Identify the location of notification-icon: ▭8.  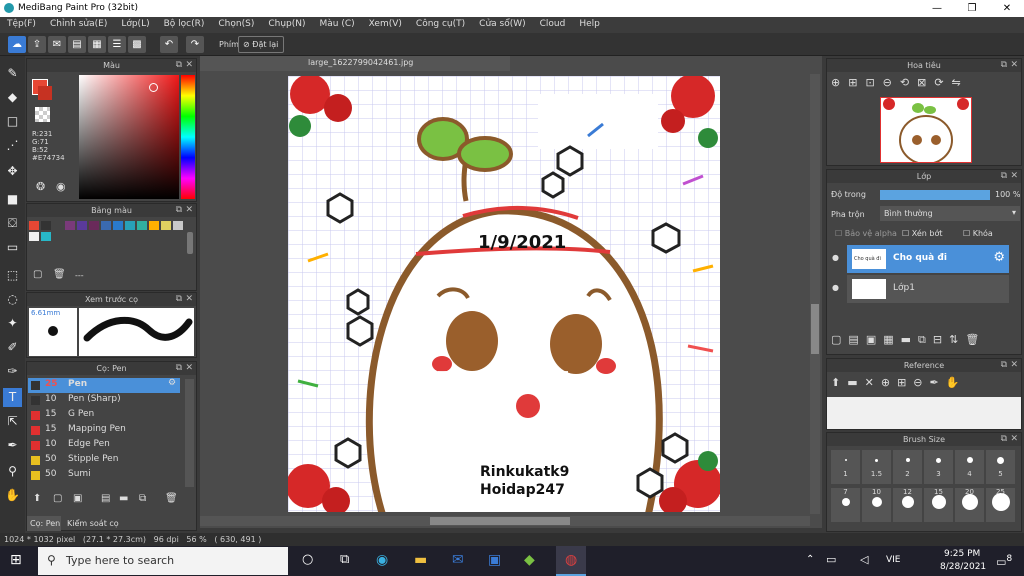
(1004, 561).